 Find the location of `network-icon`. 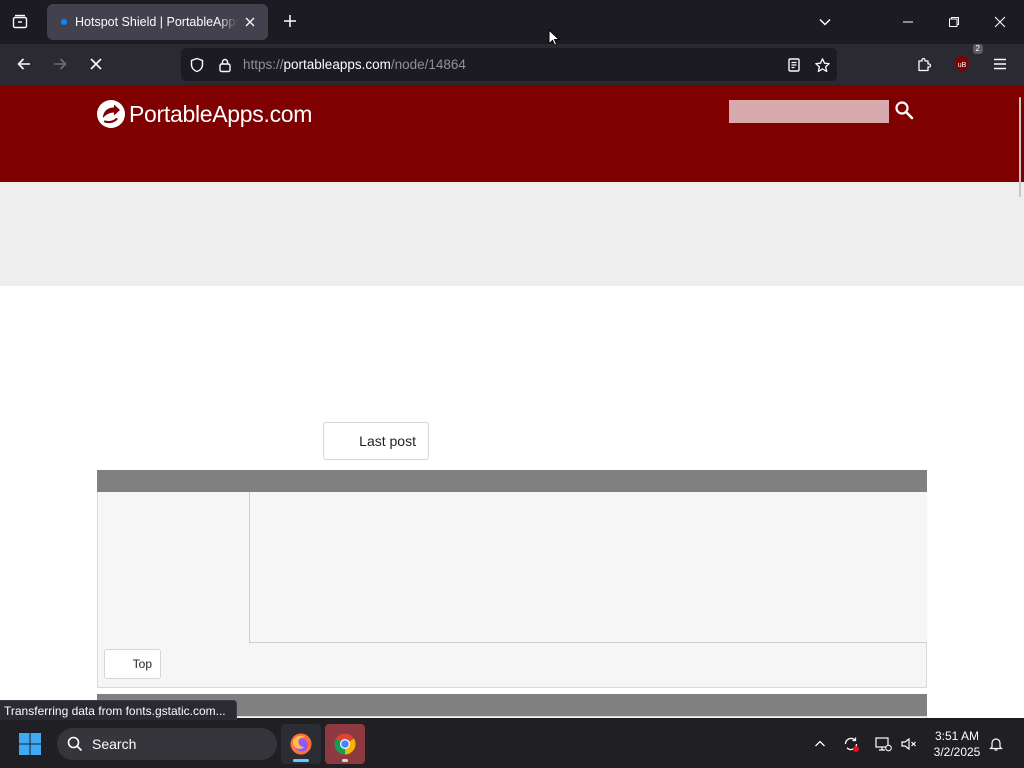

network-icon is located at coordinates (883, 744).